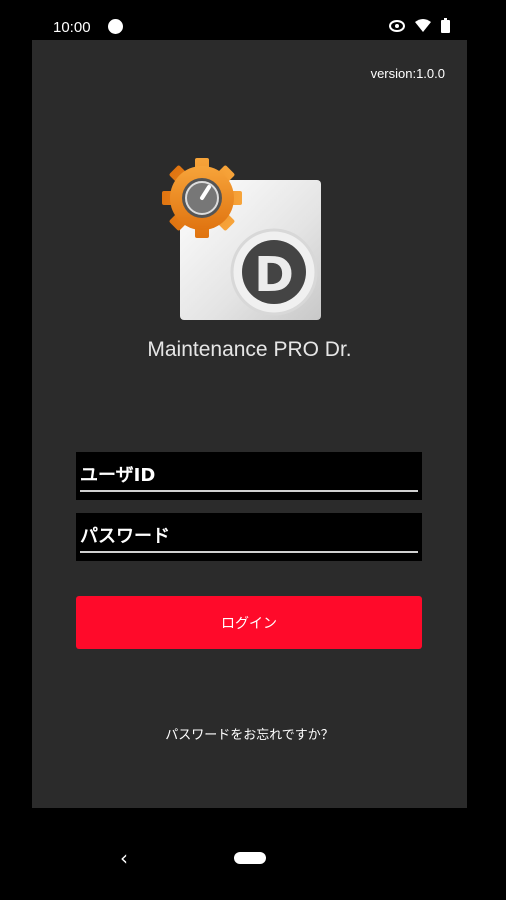 The width and height of the screenshot is (506, 900). Describe the element at coordinates (250, 858) in the screenshot. I see `home-pill` at that location.